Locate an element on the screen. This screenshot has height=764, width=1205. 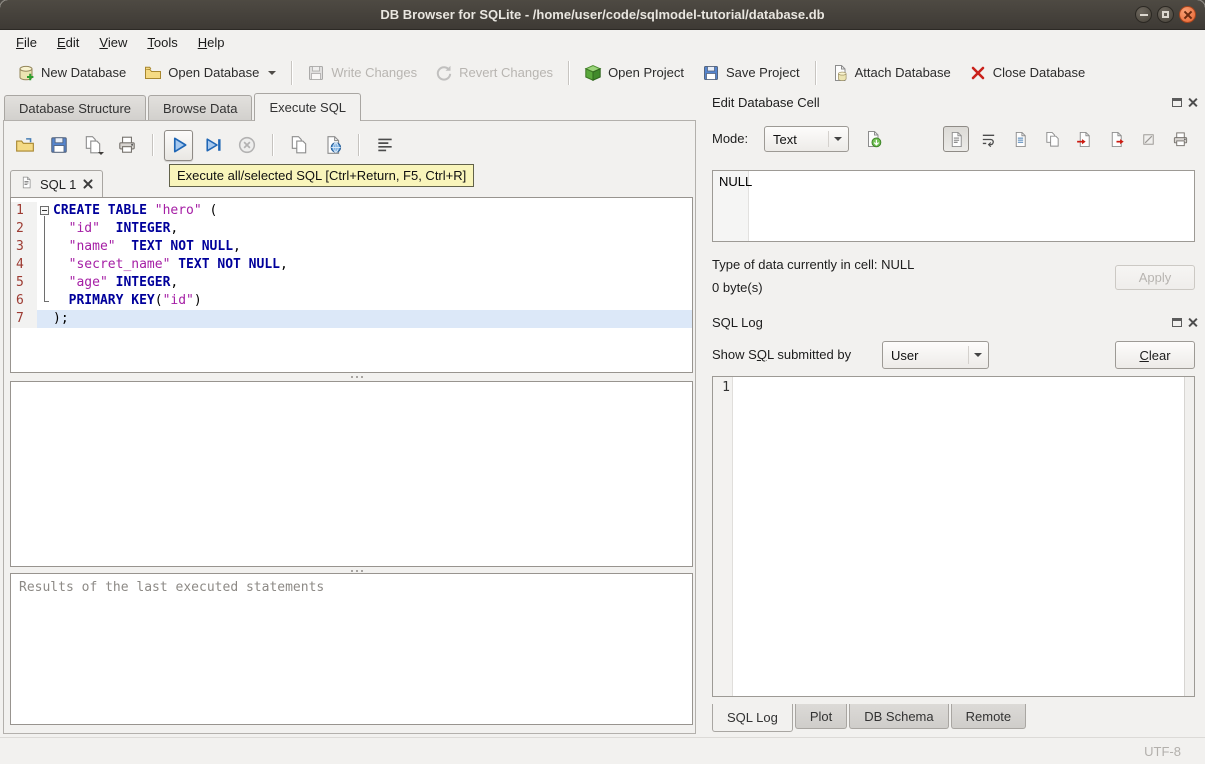
editor-line: 7); is located at coordinates (351, 319).